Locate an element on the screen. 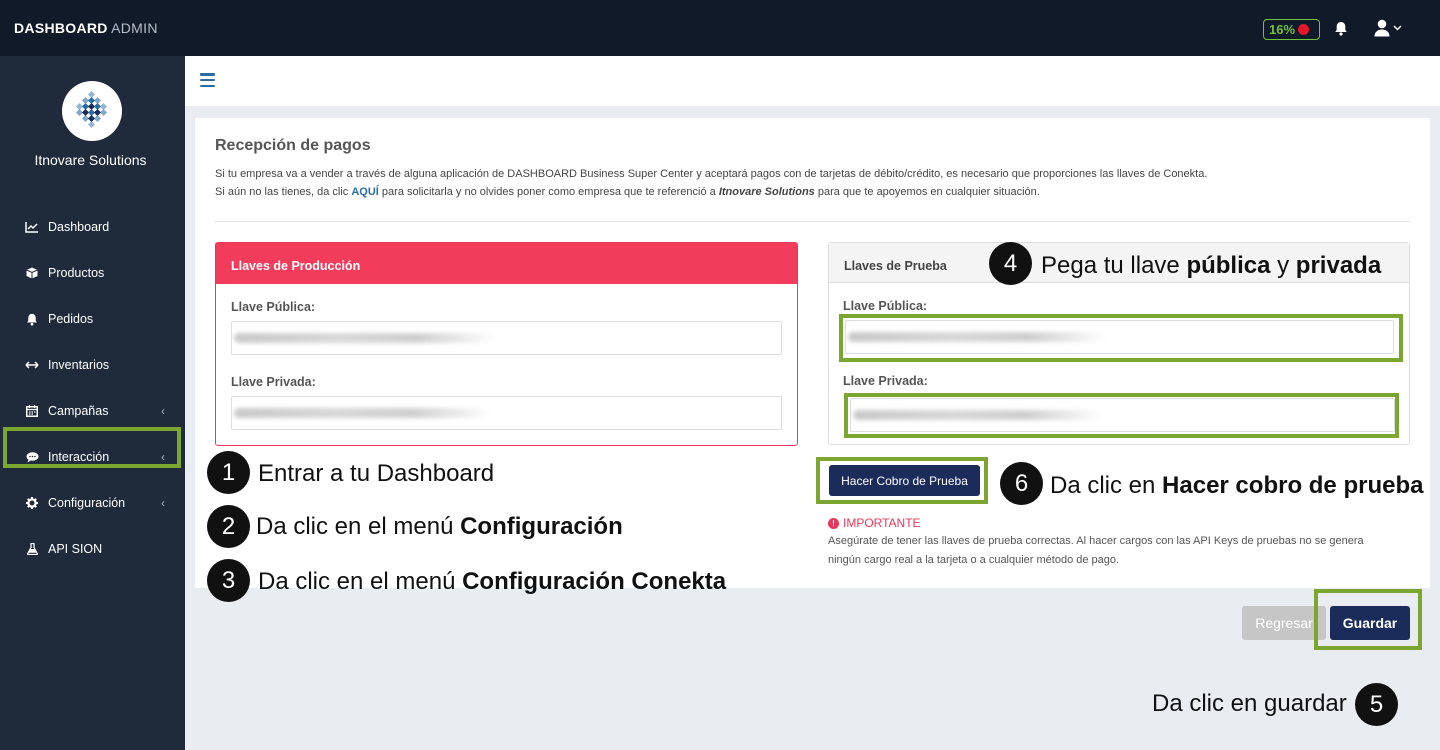 This screenshot has width=1440, height=750. step-text-4: Pega tu llave pública y privada is located at coordinates (1211, 265).